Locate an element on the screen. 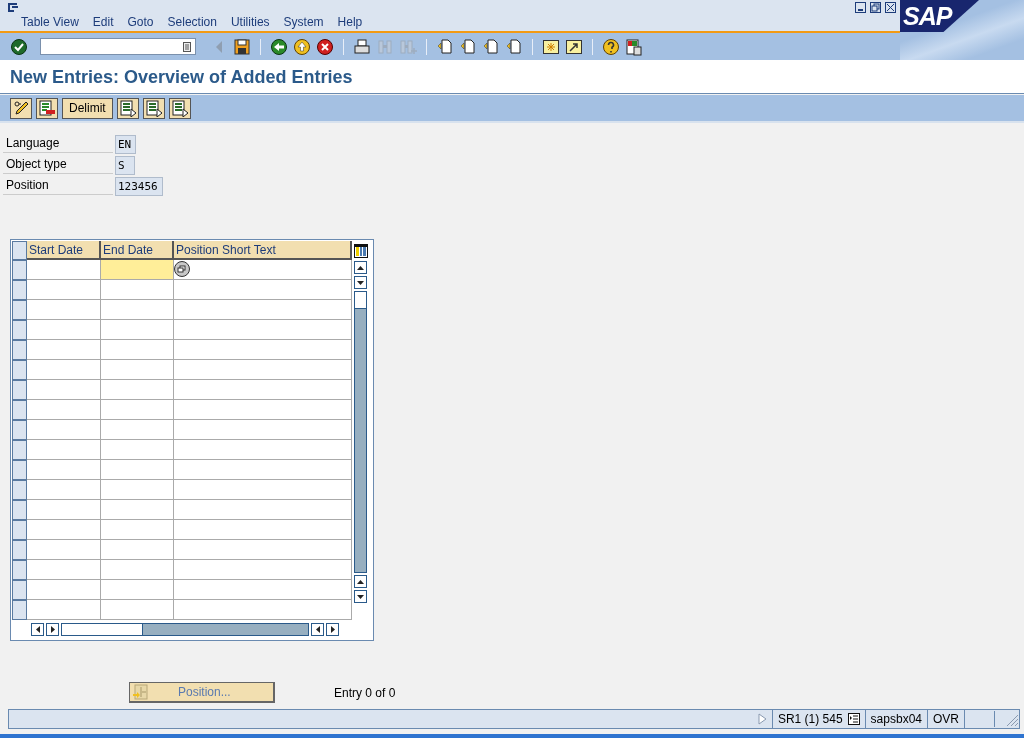 The width and height of the screenshot is (1024, 738). table-settings-button is located at coordinates (360, 250).